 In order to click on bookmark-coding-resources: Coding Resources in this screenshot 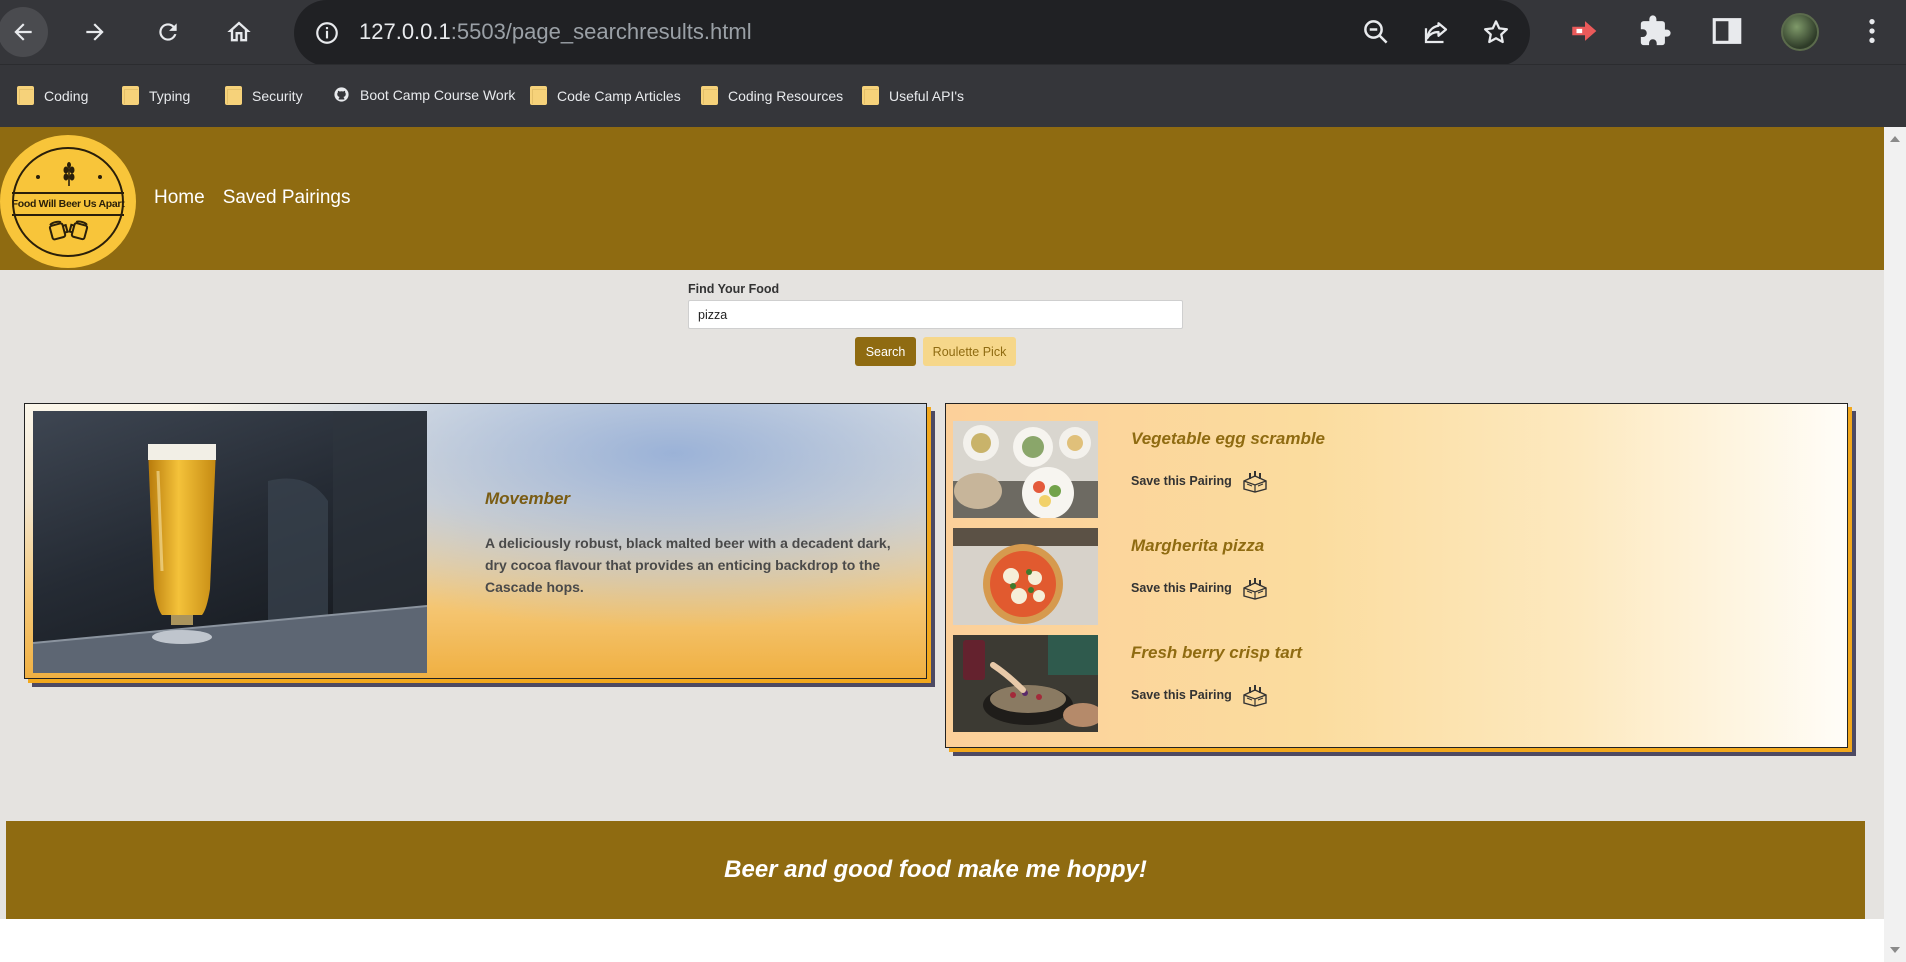, I will do `click(772, 95)`.